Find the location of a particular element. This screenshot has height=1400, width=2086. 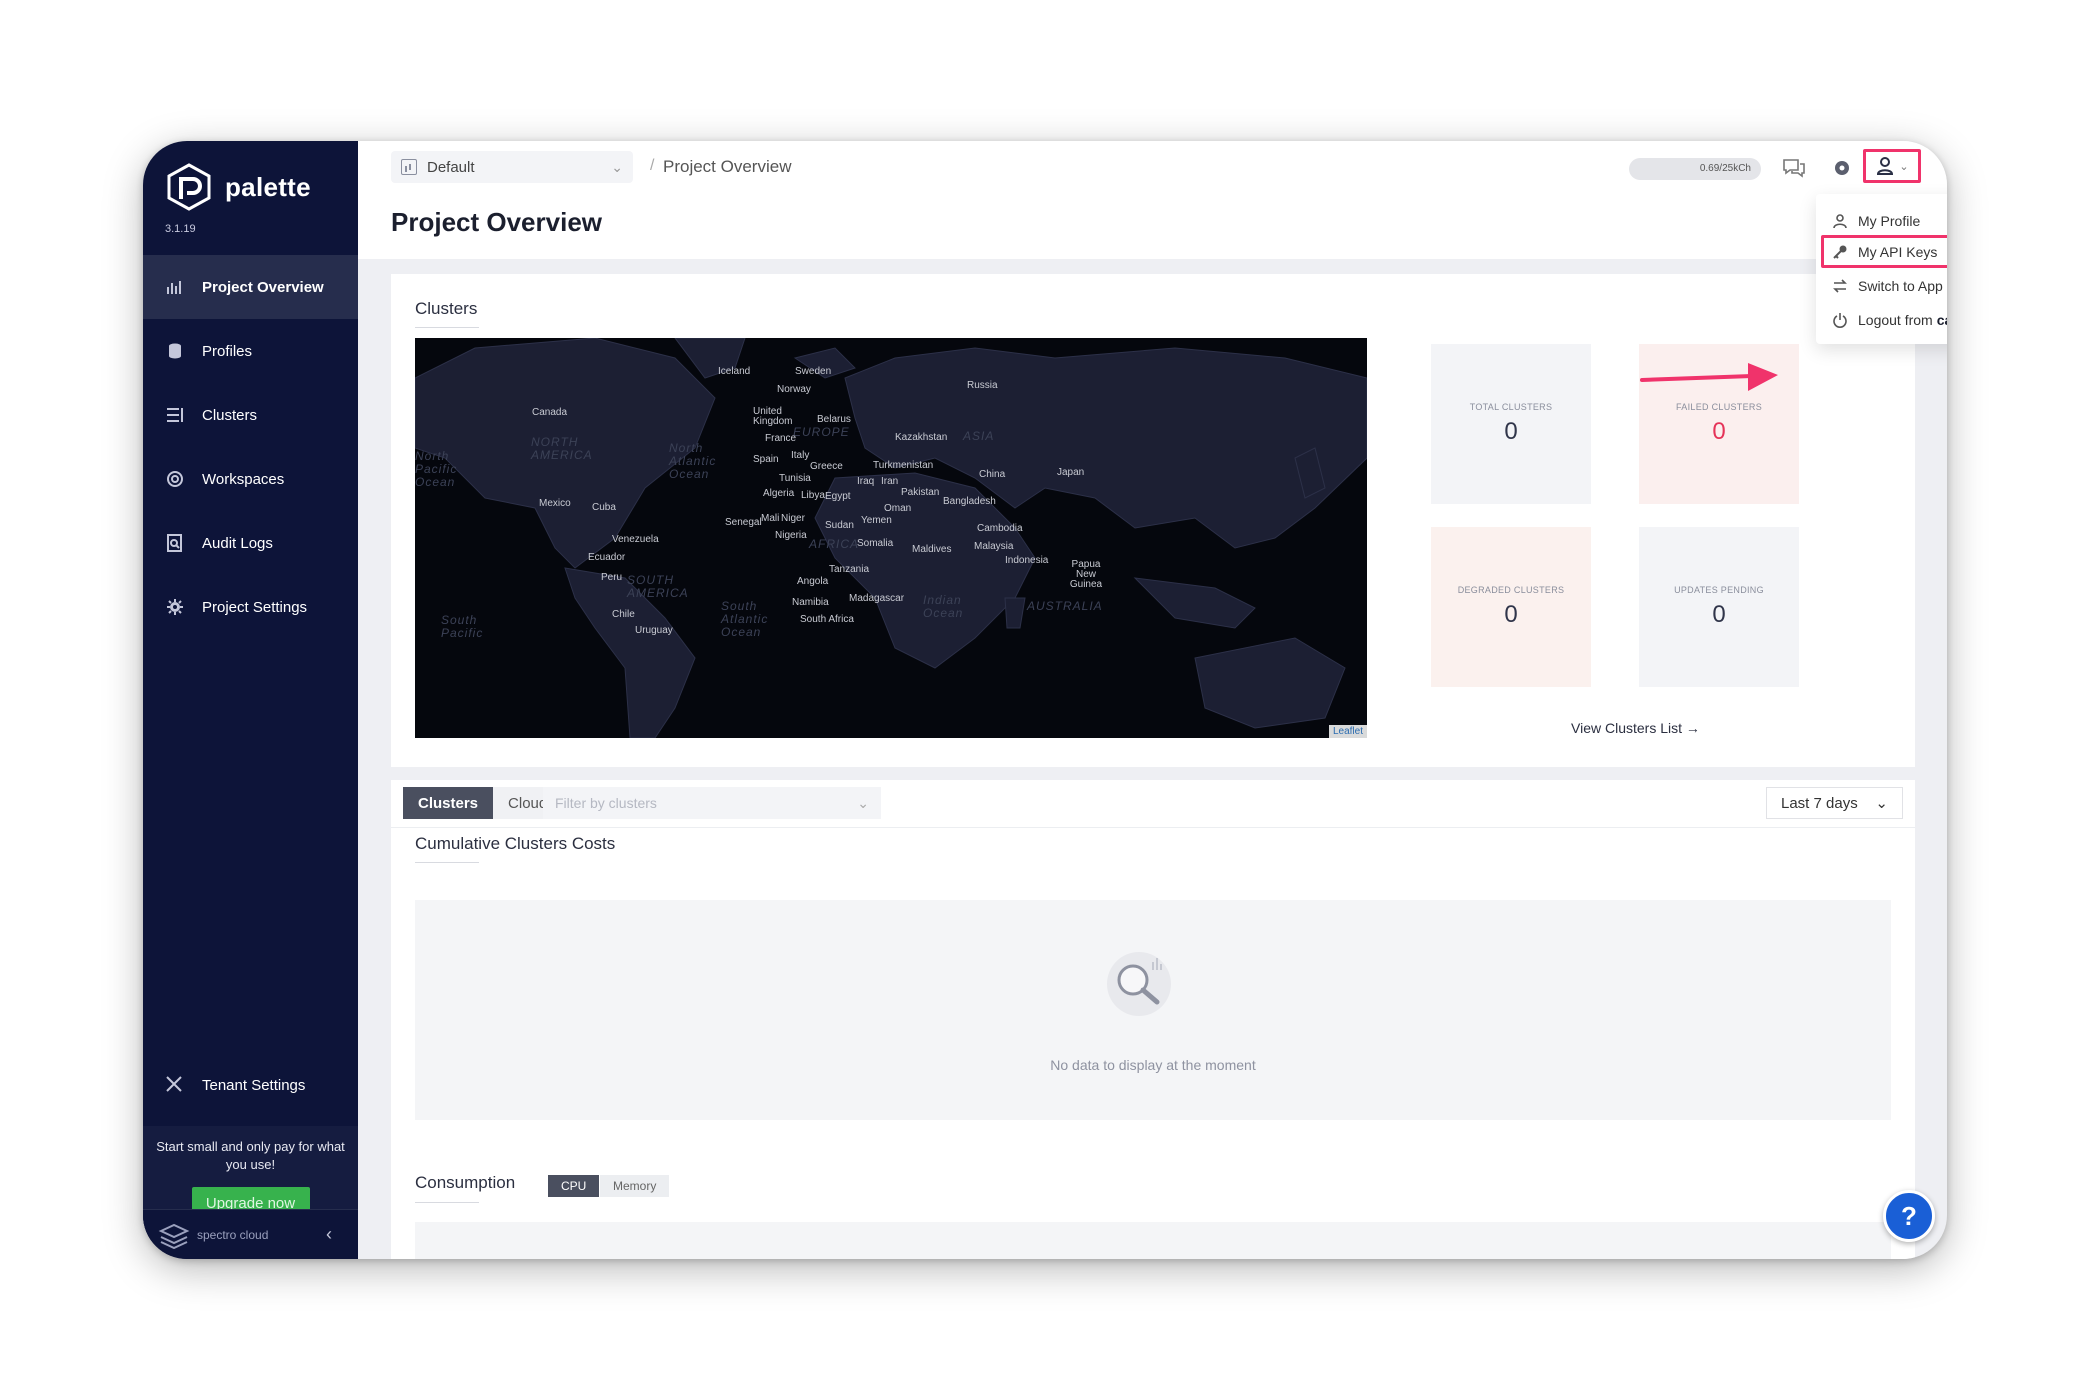

map-label: Peru is located at coordinates (612, 577).